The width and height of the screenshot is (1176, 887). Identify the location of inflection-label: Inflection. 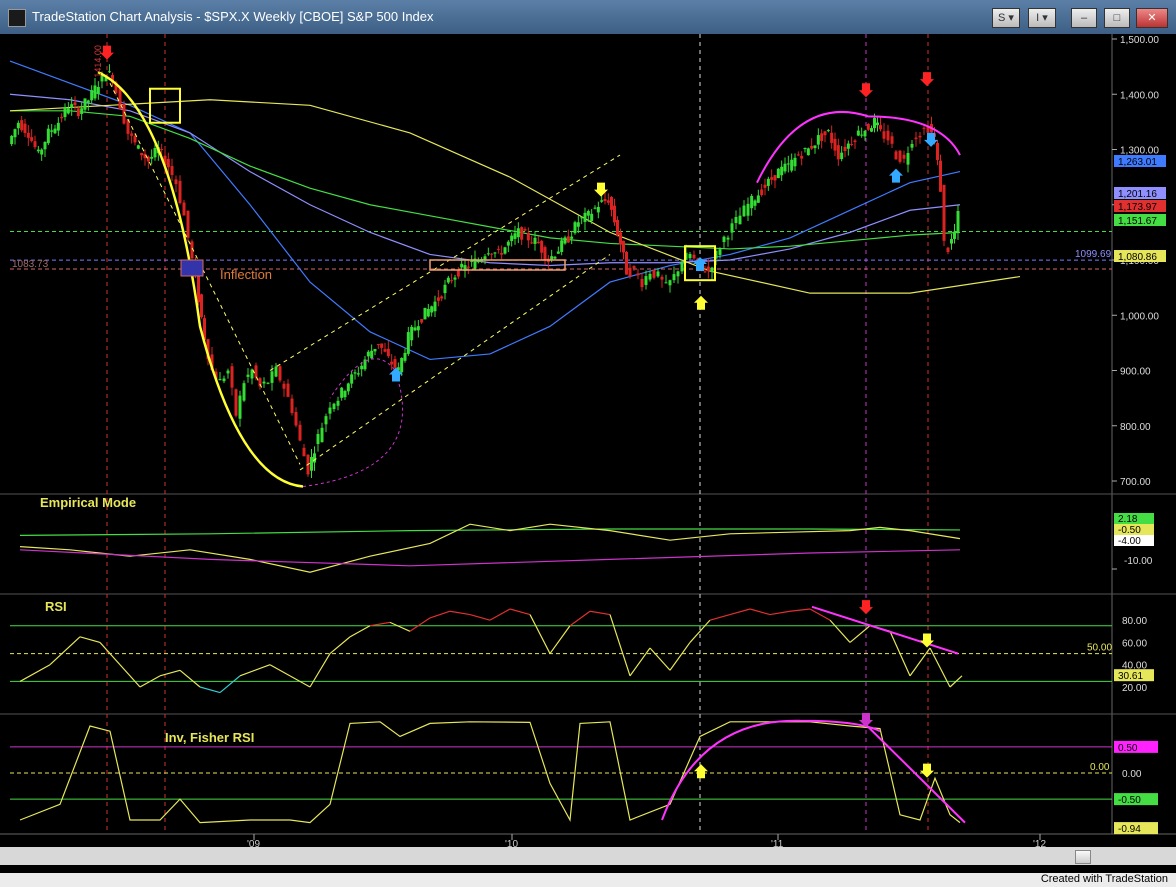
(246, 274).